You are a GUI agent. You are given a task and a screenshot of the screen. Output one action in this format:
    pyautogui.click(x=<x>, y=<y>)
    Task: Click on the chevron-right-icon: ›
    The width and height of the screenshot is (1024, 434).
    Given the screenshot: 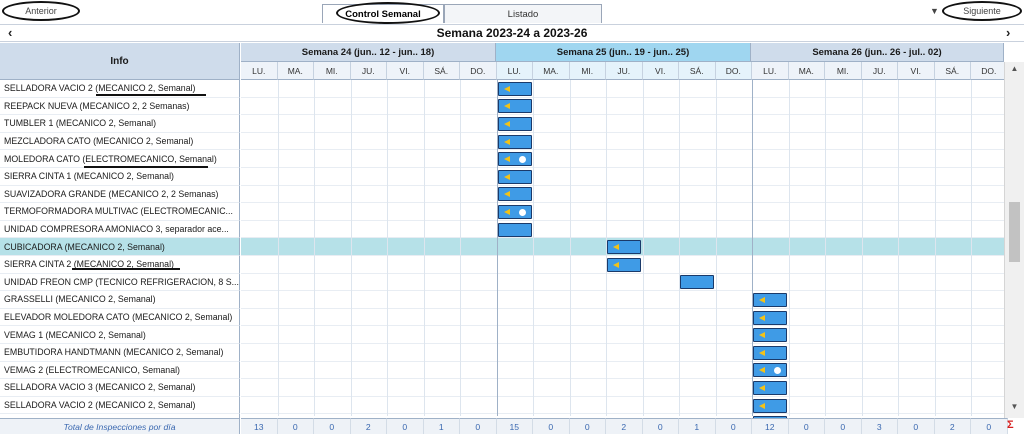 What is the action you would take?
    pyautogui.click(x=1008, y=32)
    